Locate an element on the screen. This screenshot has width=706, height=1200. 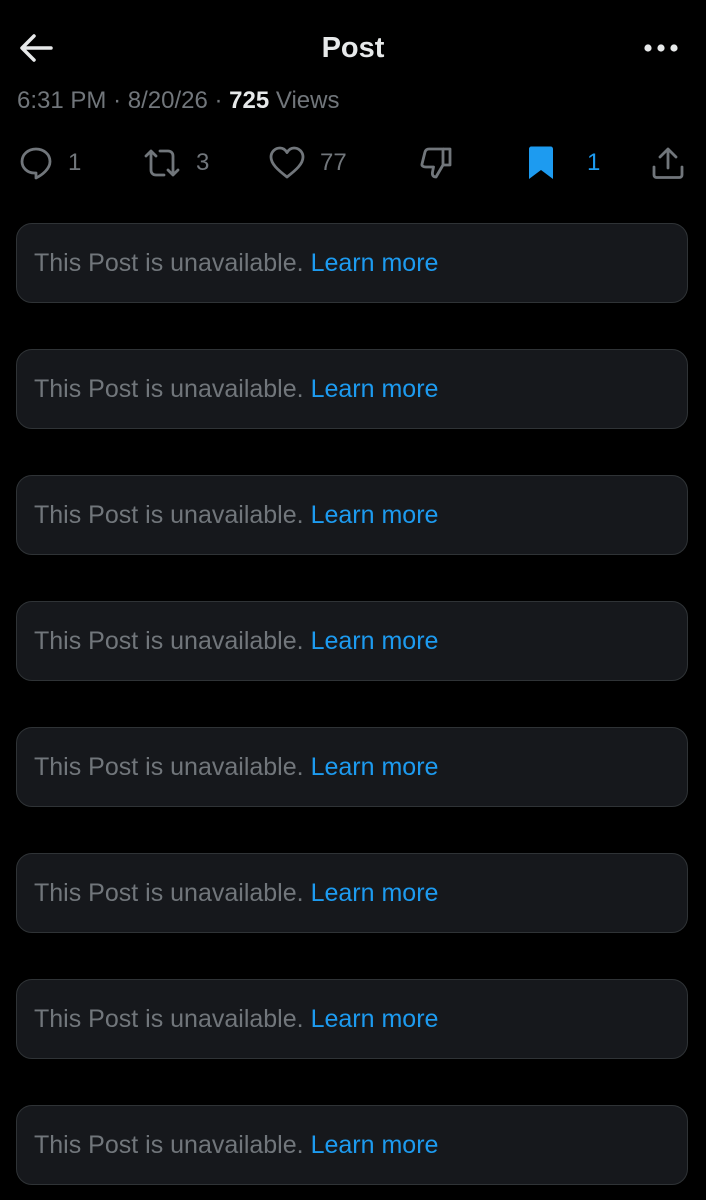
dislike-button is located at coordinates (436, 163).